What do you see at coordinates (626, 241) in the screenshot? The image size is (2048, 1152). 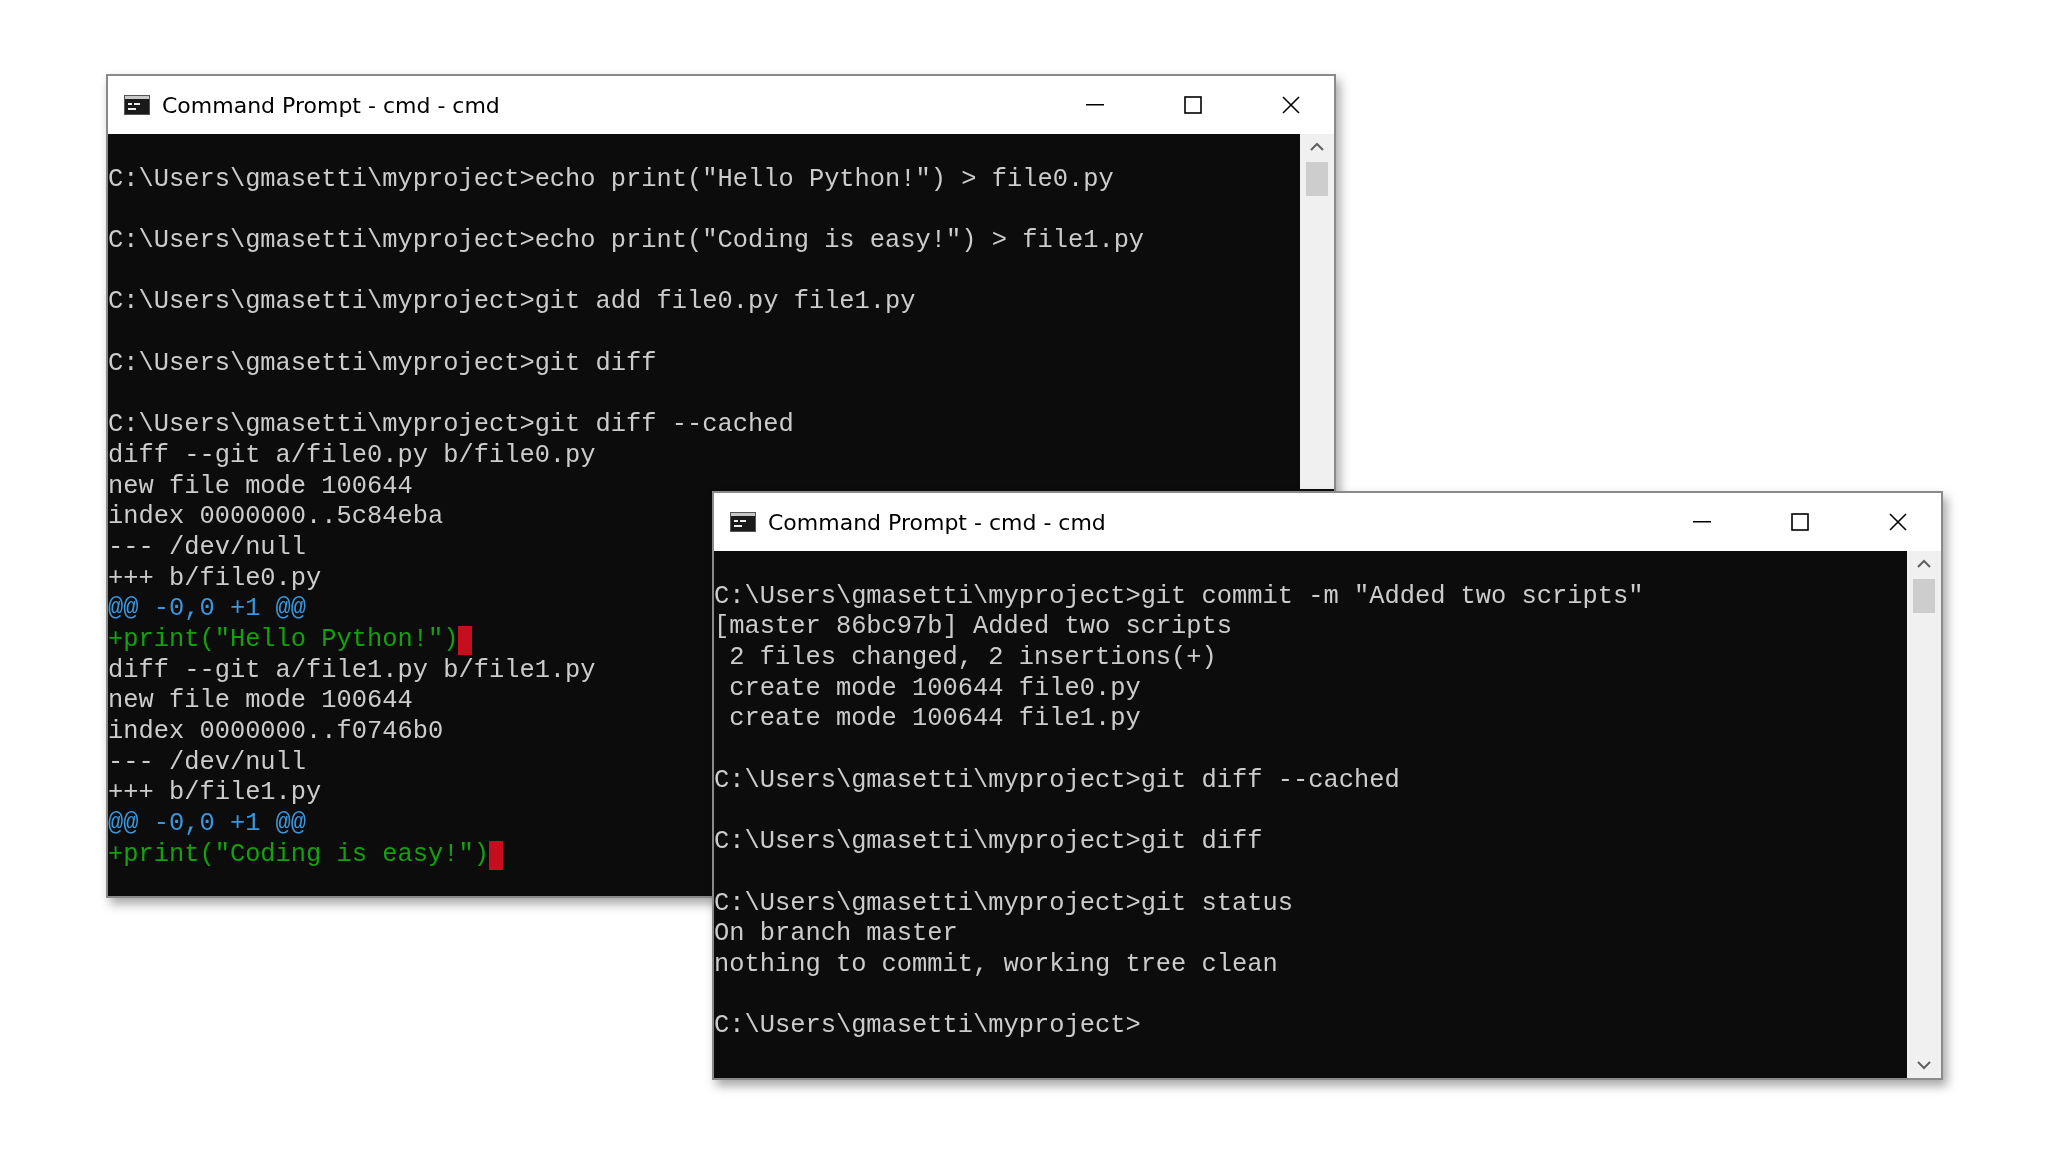 I see `terminal-line: C:\Users\gmasetti\myproject>echo print("Coding is easy!") > file1.py` at bounding box center [626, 241].